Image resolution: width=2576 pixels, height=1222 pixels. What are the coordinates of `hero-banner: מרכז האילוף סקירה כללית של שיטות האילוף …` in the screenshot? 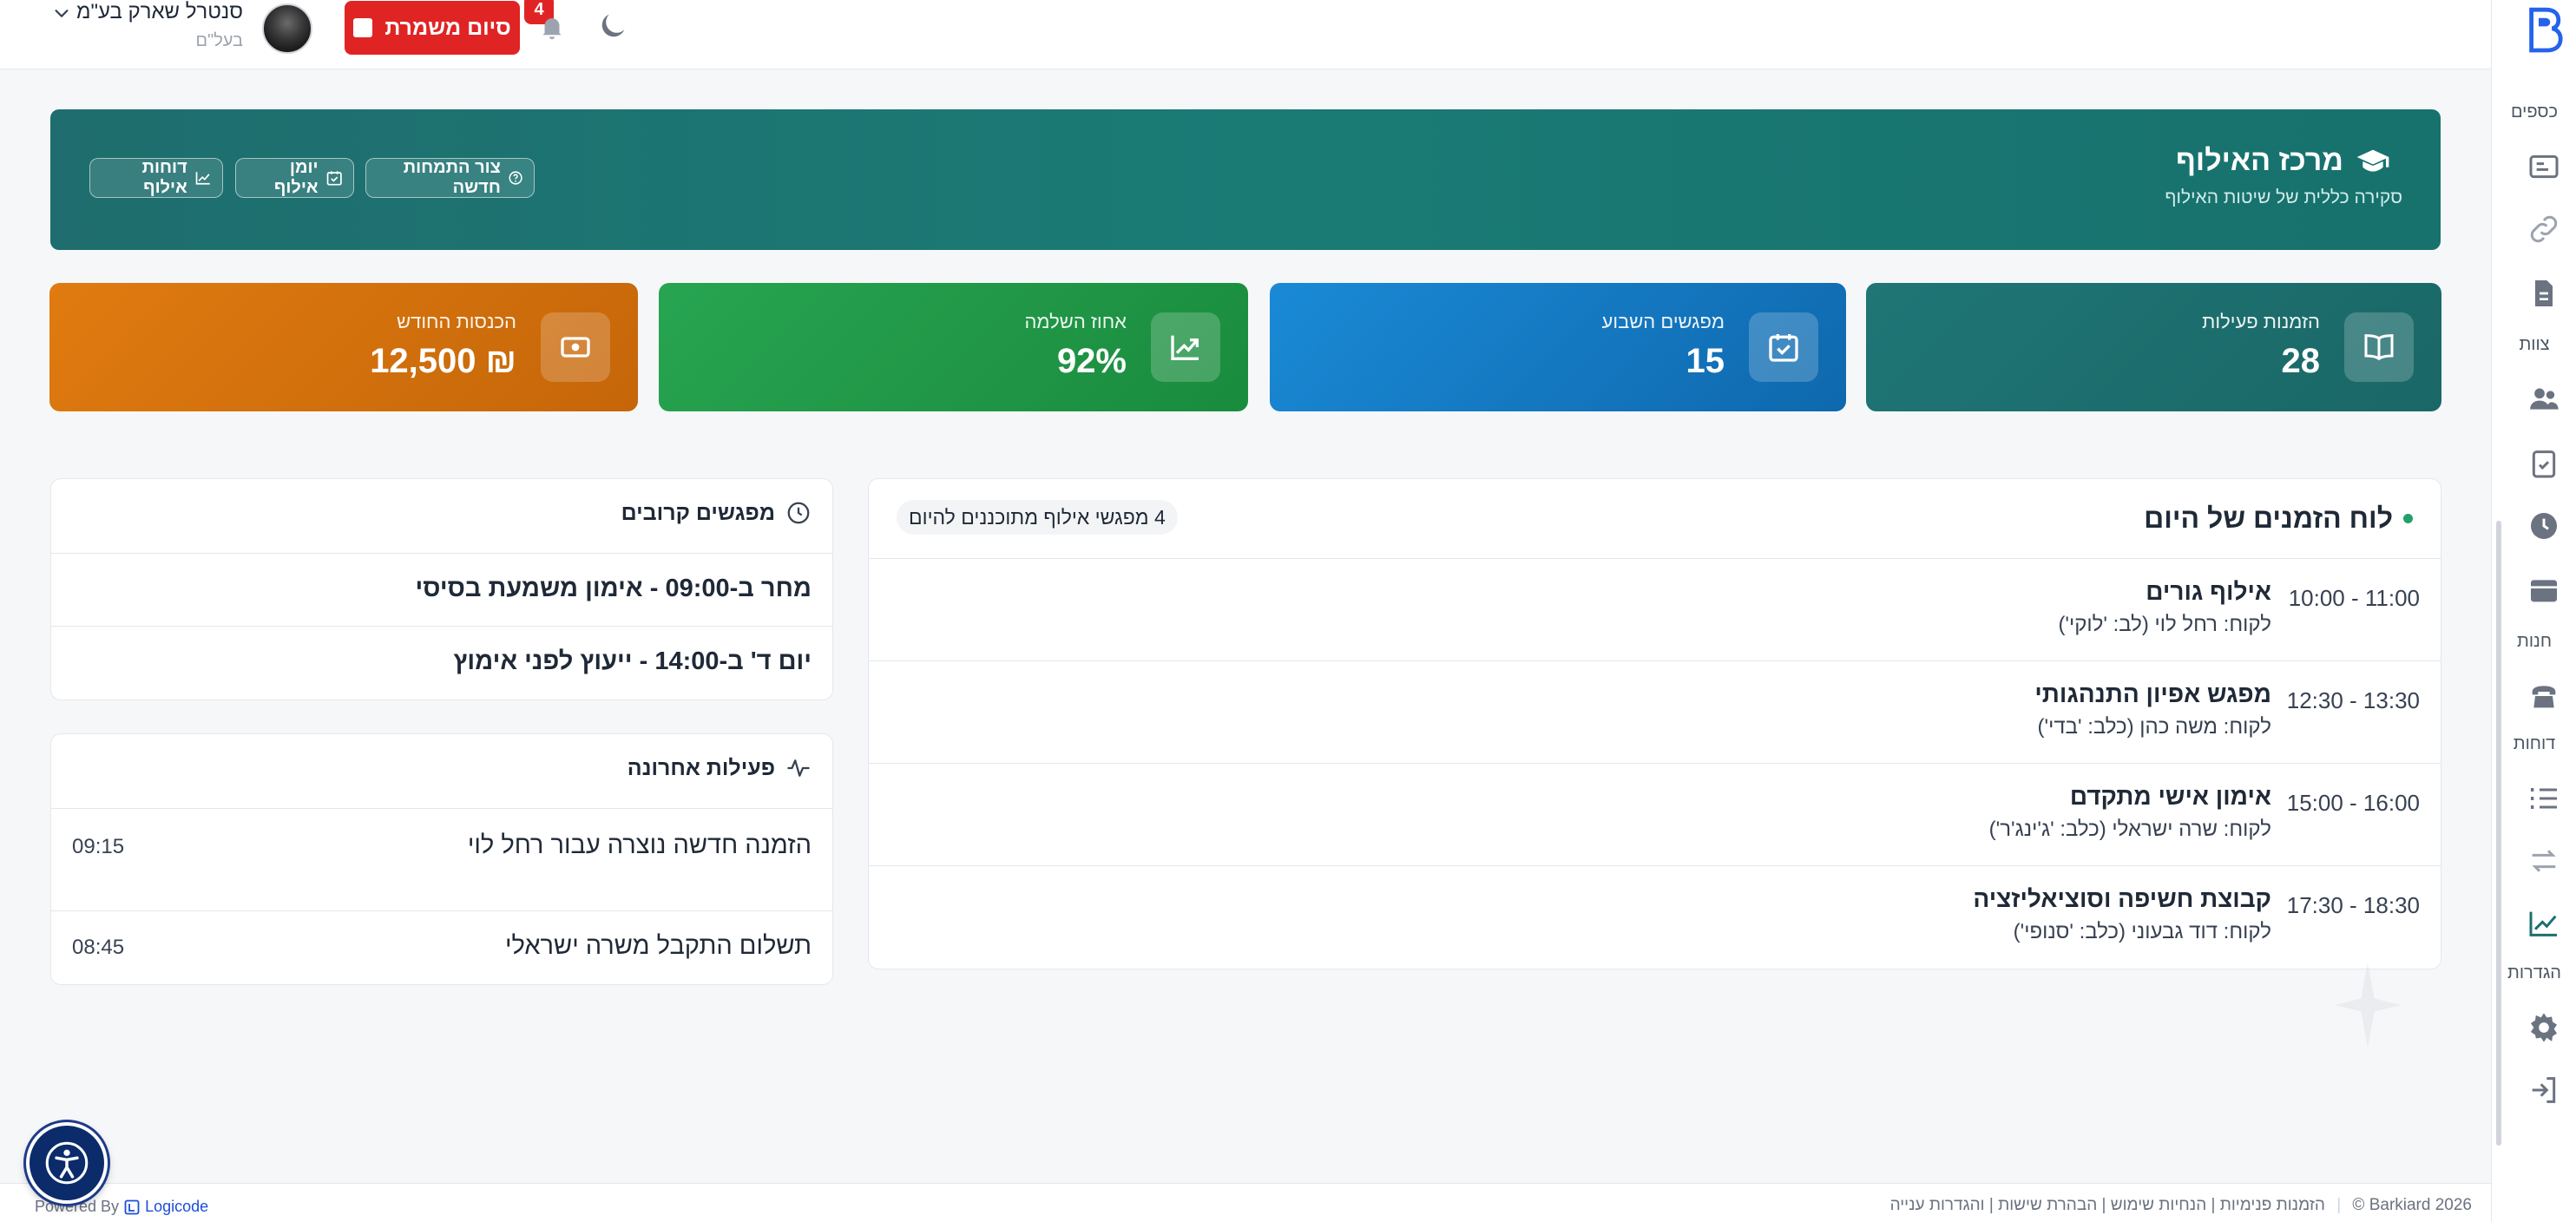 It's located at (1245, 180).